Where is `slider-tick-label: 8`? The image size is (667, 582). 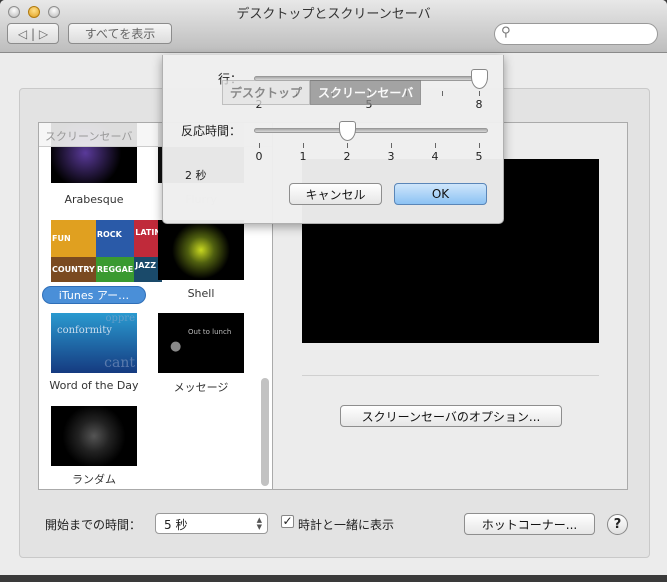 slider-tick-label: 8 is located at coordinates (479, 104).